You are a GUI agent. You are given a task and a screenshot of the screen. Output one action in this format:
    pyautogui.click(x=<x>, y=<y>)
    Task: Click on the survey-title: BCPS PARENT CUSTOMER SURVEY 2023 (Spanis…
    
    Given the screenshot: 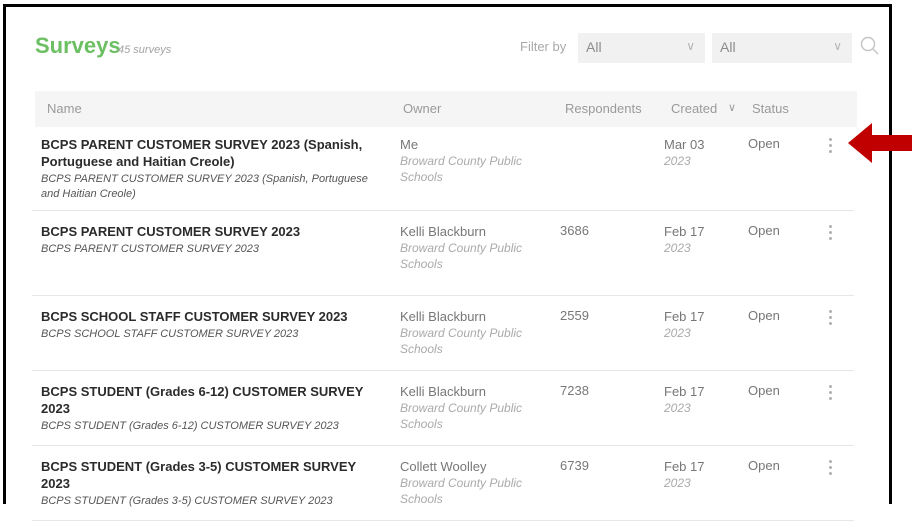 What is the action you would take?
    pyautogui.click(x=211, y=169)
    